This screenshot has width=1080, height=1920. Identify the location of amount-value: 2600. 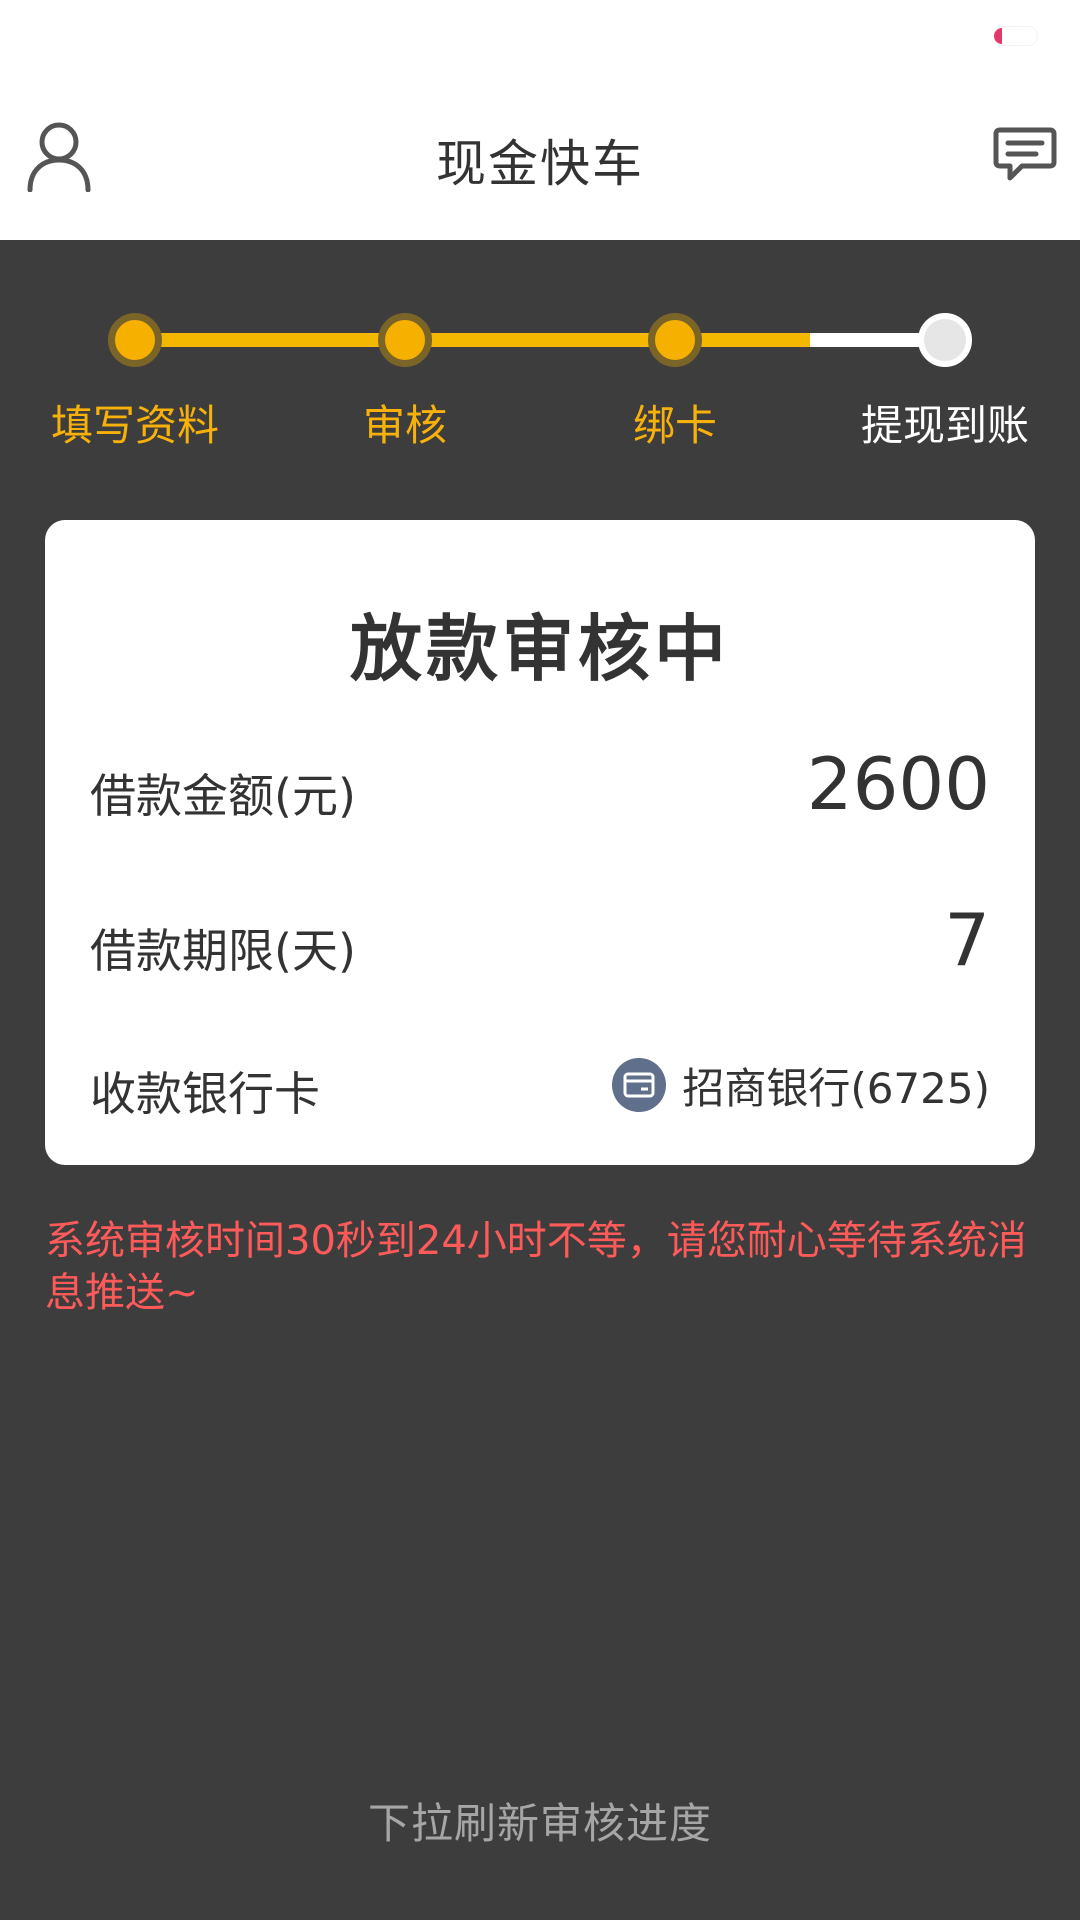
(898, 784).